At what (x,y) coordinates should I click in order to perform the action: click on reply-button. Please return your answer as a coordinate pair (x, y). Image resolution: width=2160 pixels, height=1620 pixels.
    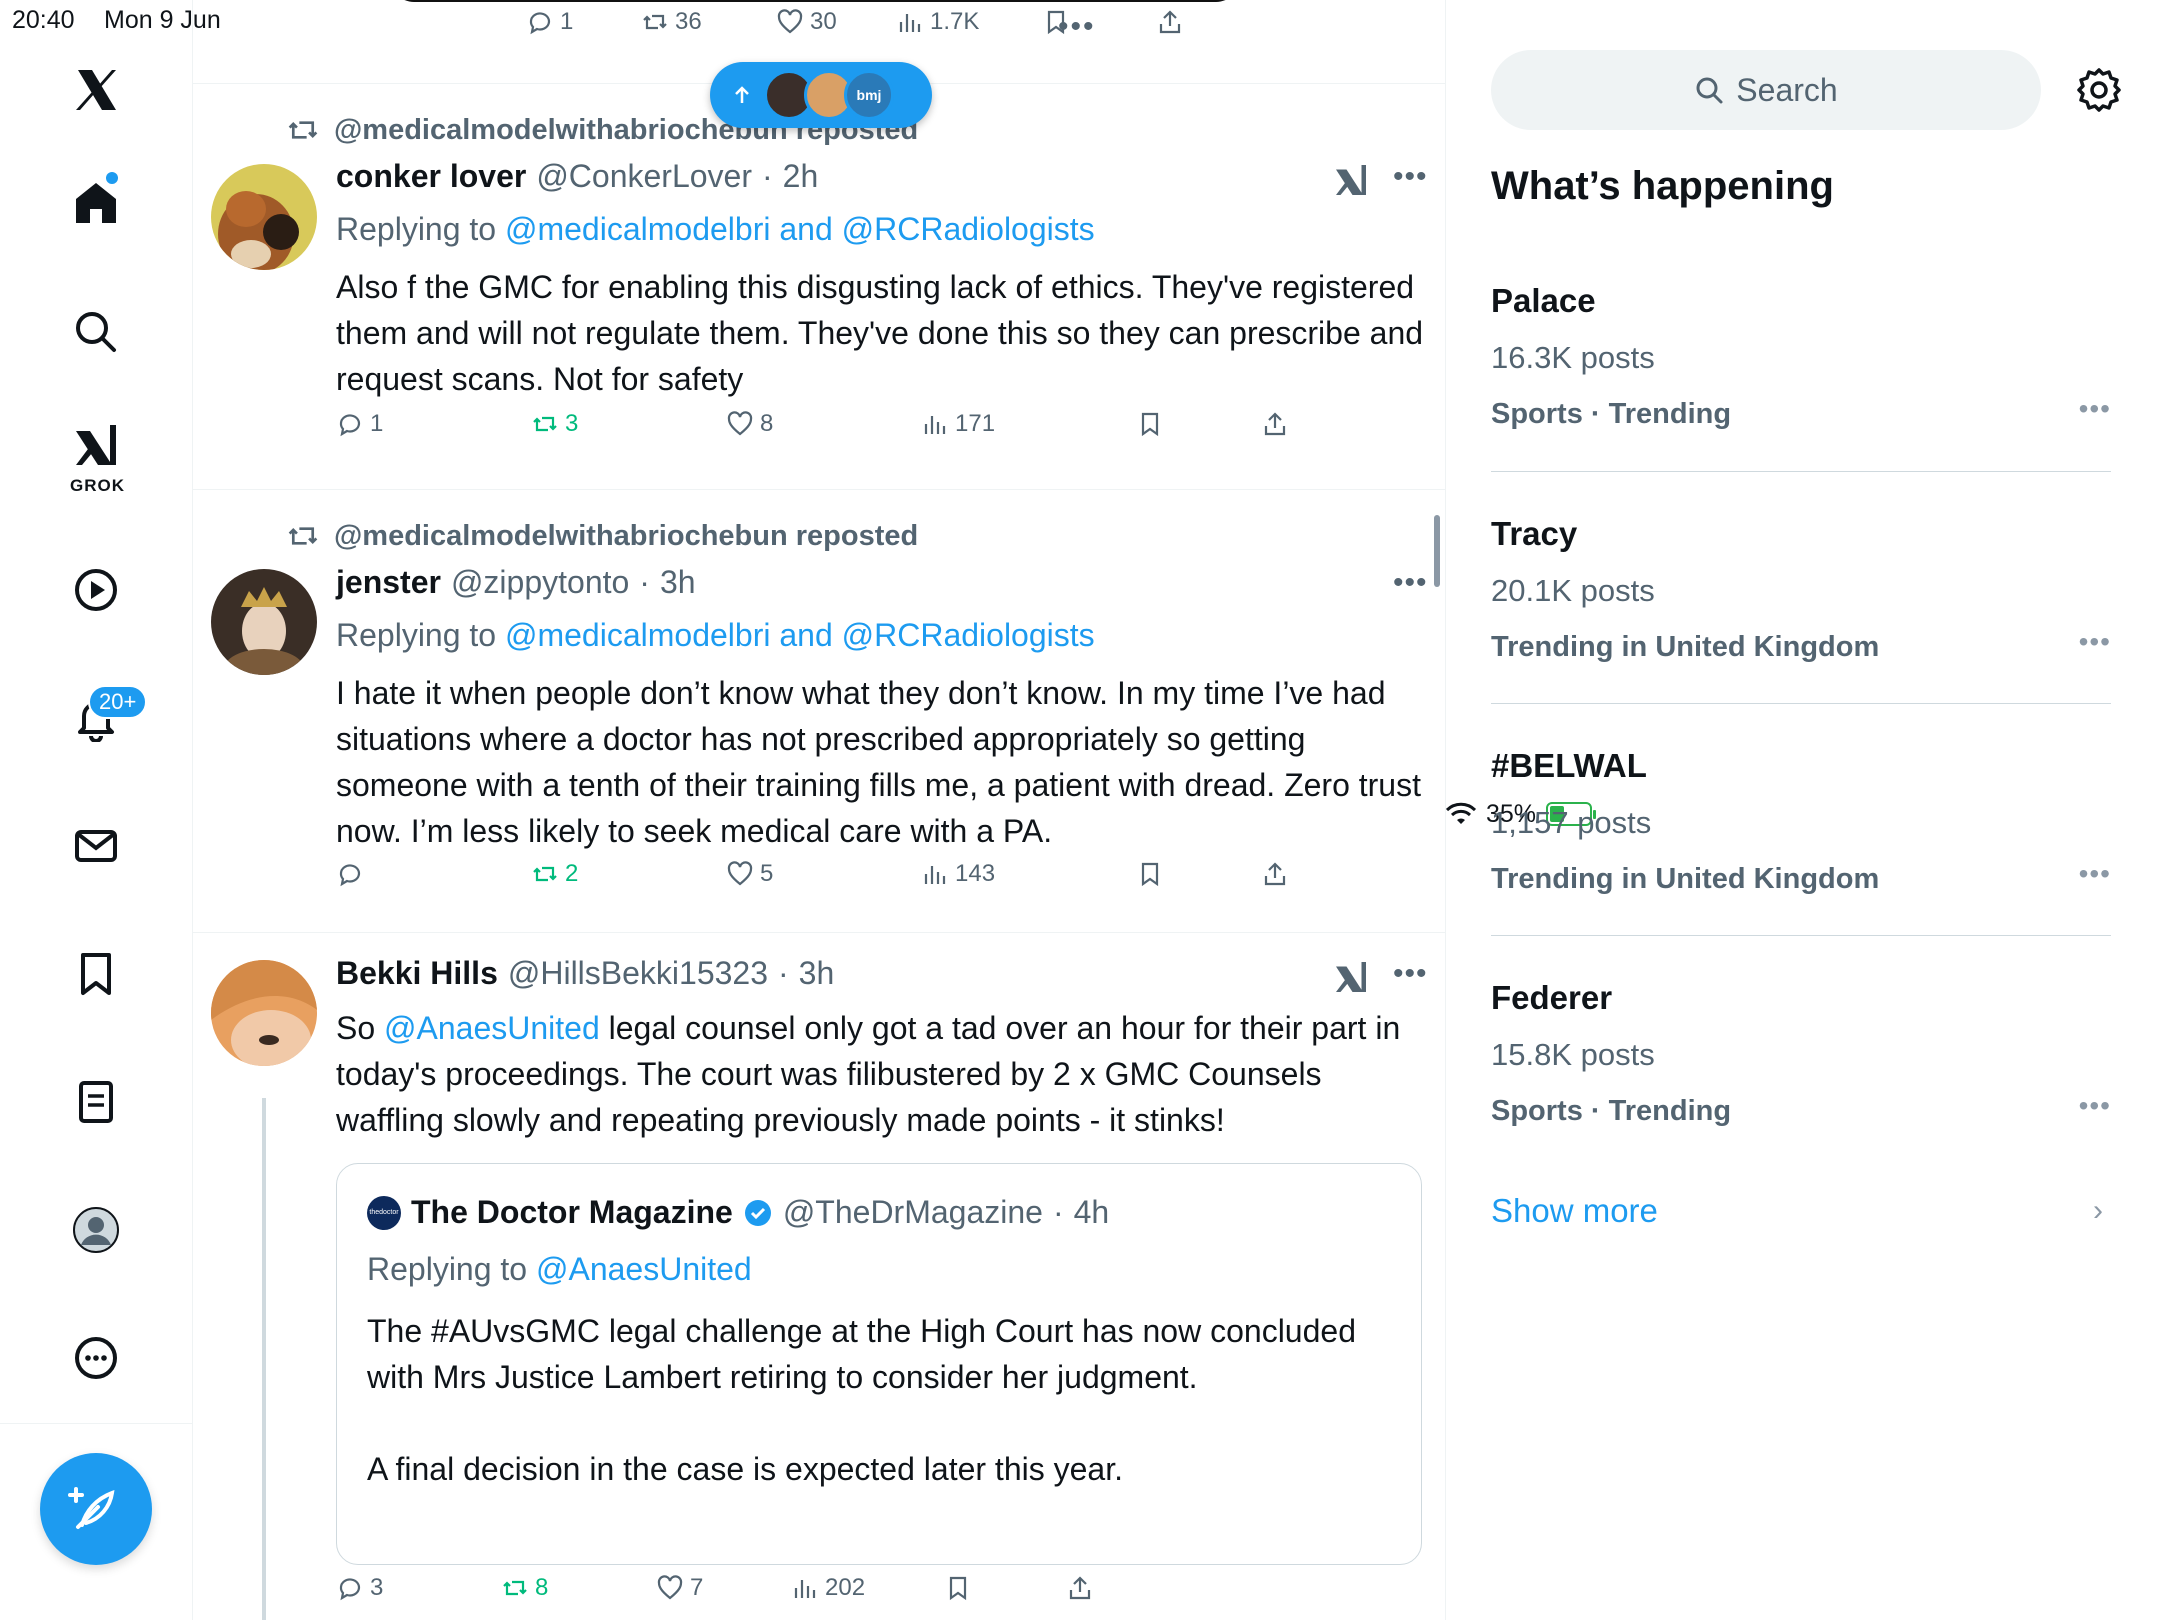
    Looking at the image, I should click on (353, 874).